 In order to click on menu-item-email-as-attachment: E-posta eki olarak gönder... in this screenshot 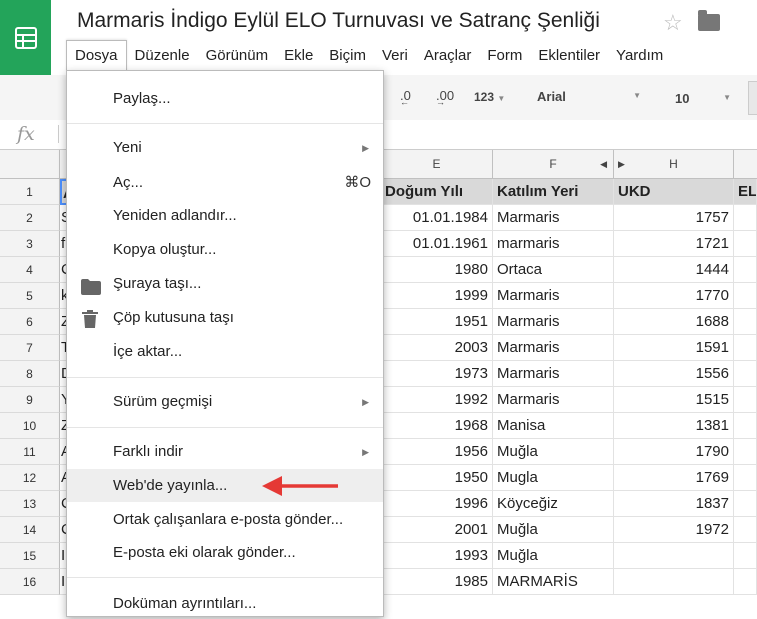, I will do `click(225, 553)`.